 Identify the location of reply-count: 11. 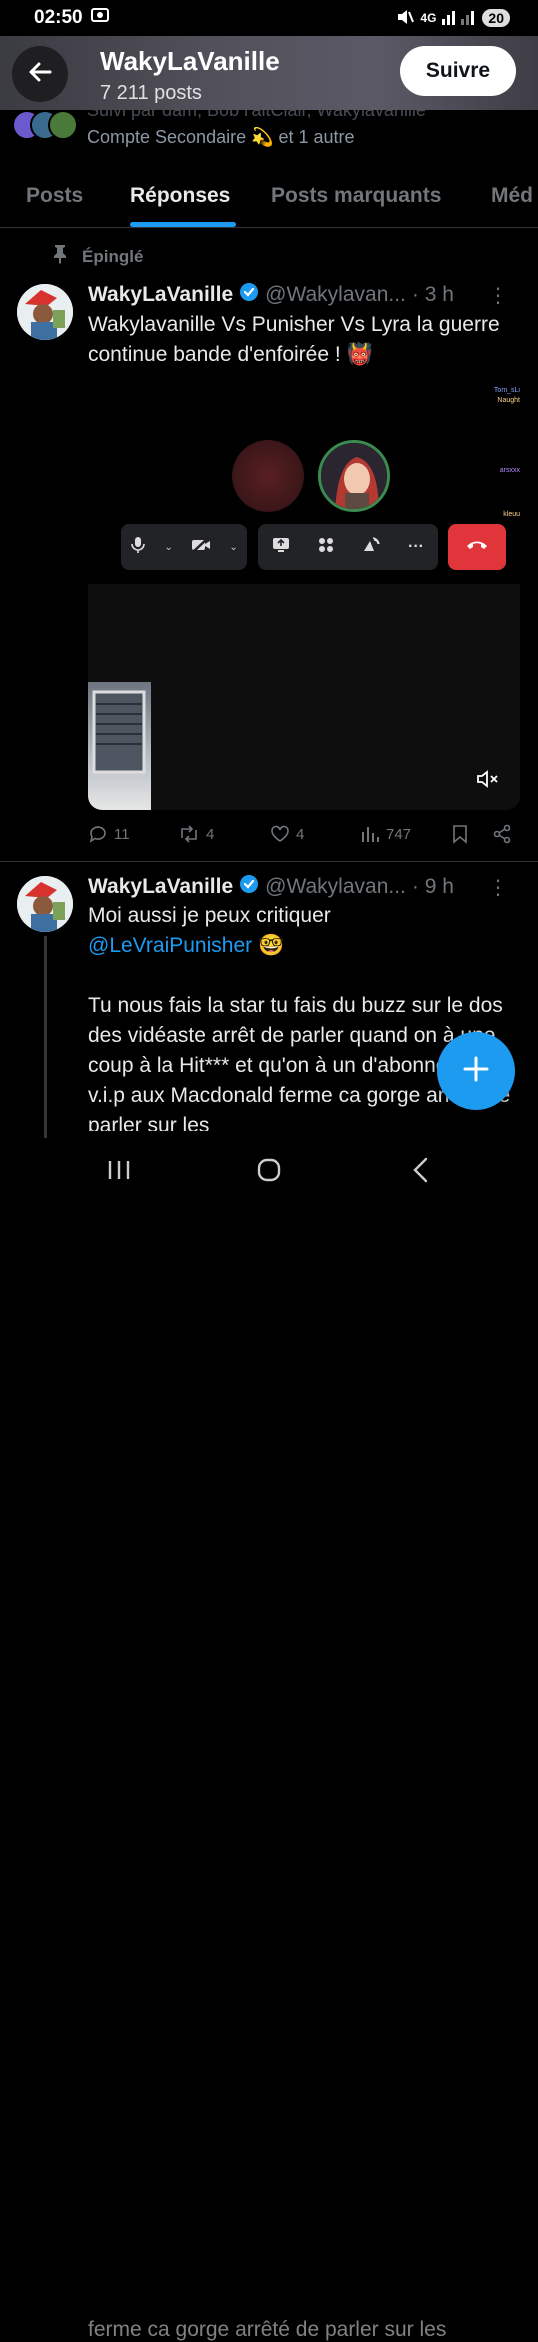
(122, 834).